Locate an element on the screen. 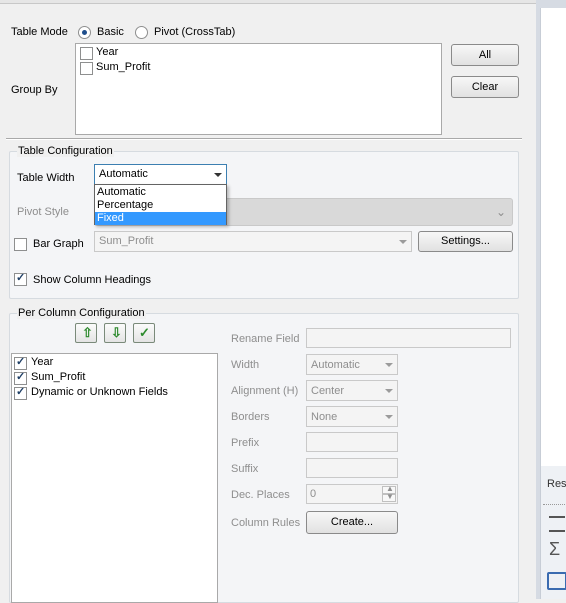 This screenshot has width=566, height=603. width-value: Automatic is located at coordinates (335, 365).